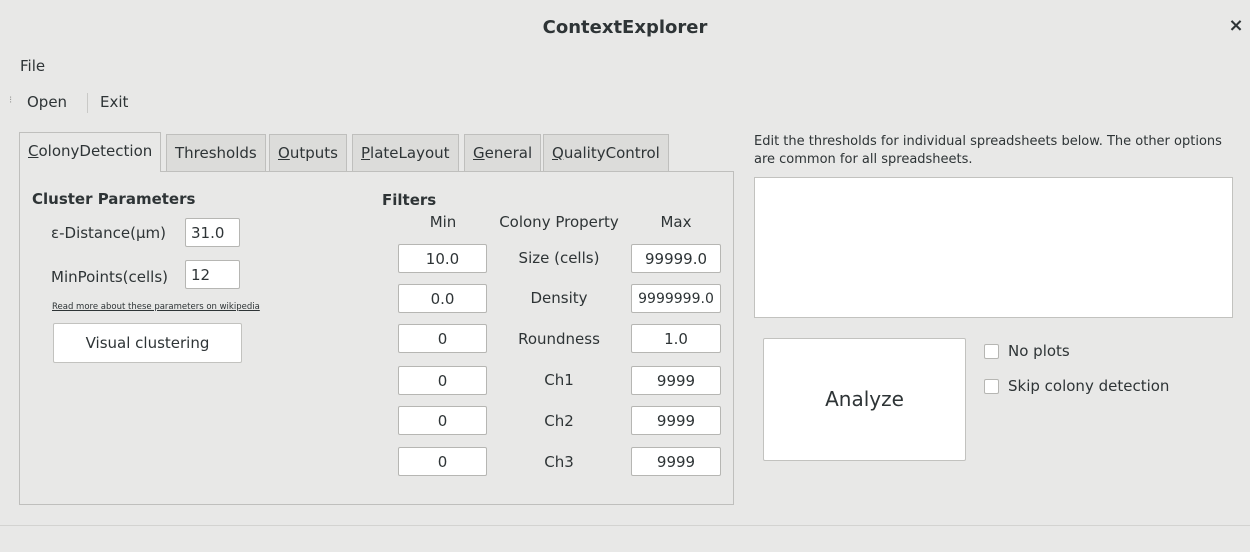 The image size is (1250, 552). I want to click on filter-ch2-min-input, so click(442, 420).